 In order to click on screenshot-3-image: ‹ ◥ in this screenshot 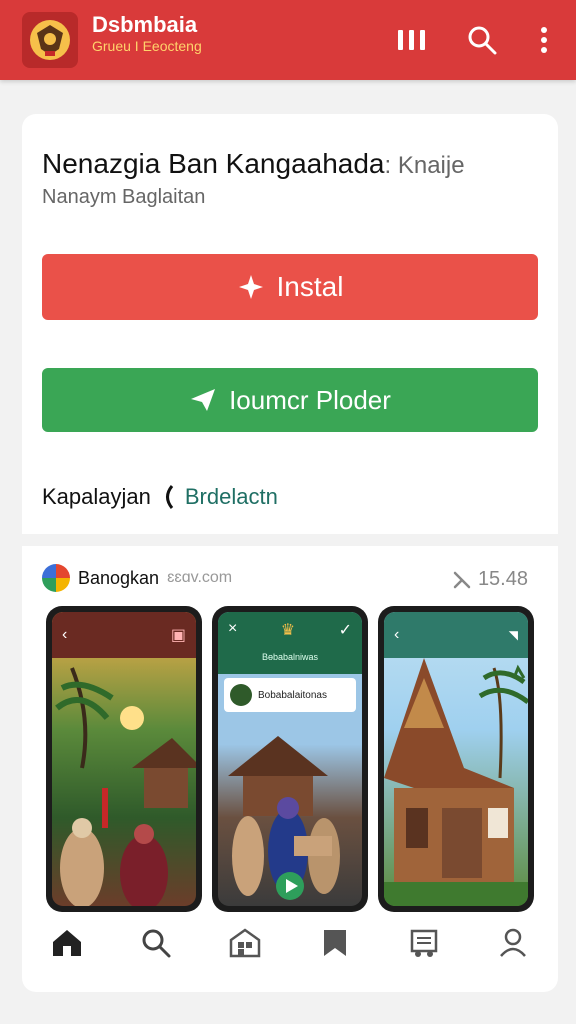, I will do `click(456, 759)`.